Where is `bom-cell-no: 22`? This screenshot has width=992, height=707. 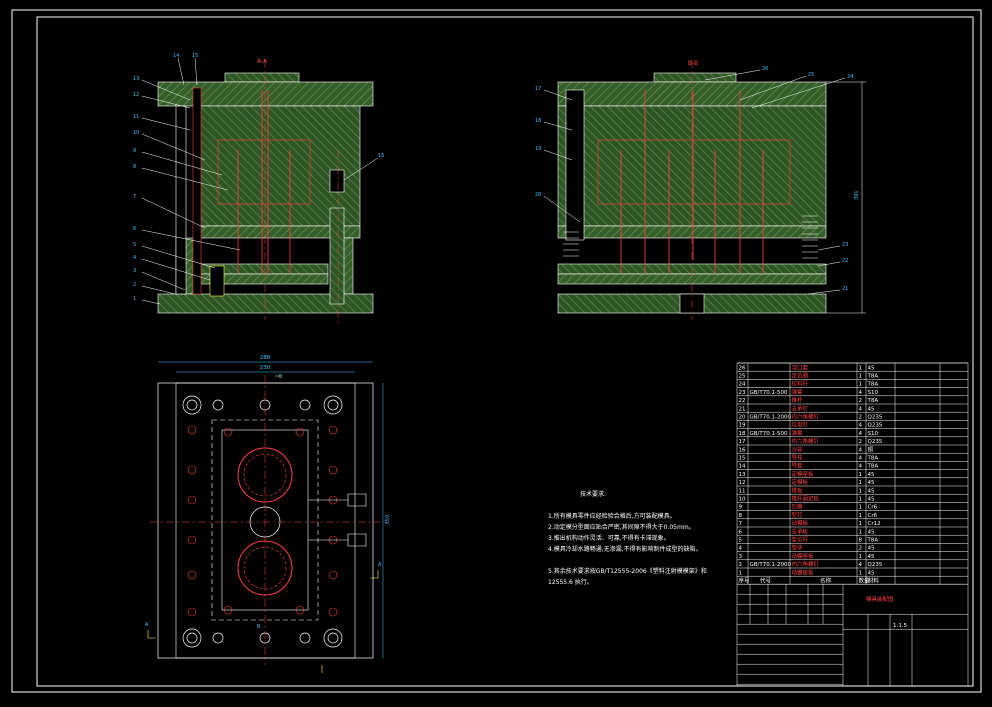 bom-cell-no: 22 is located at coordinates (742, 401).